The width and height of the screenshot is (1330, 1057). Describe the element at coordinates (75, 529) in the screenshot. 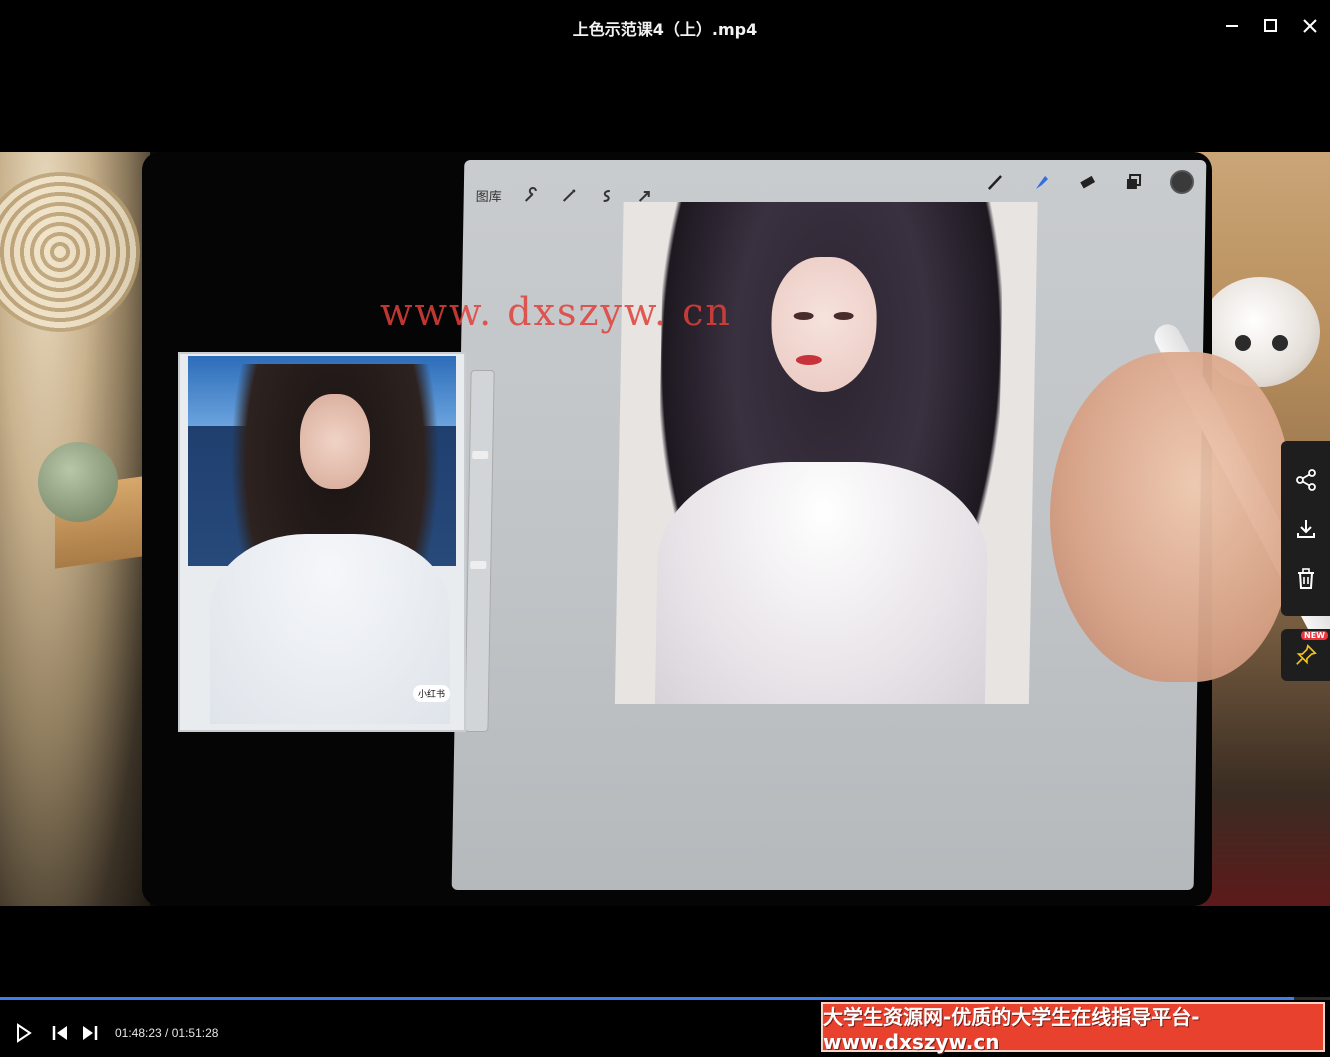

I see `background-left` at that location.